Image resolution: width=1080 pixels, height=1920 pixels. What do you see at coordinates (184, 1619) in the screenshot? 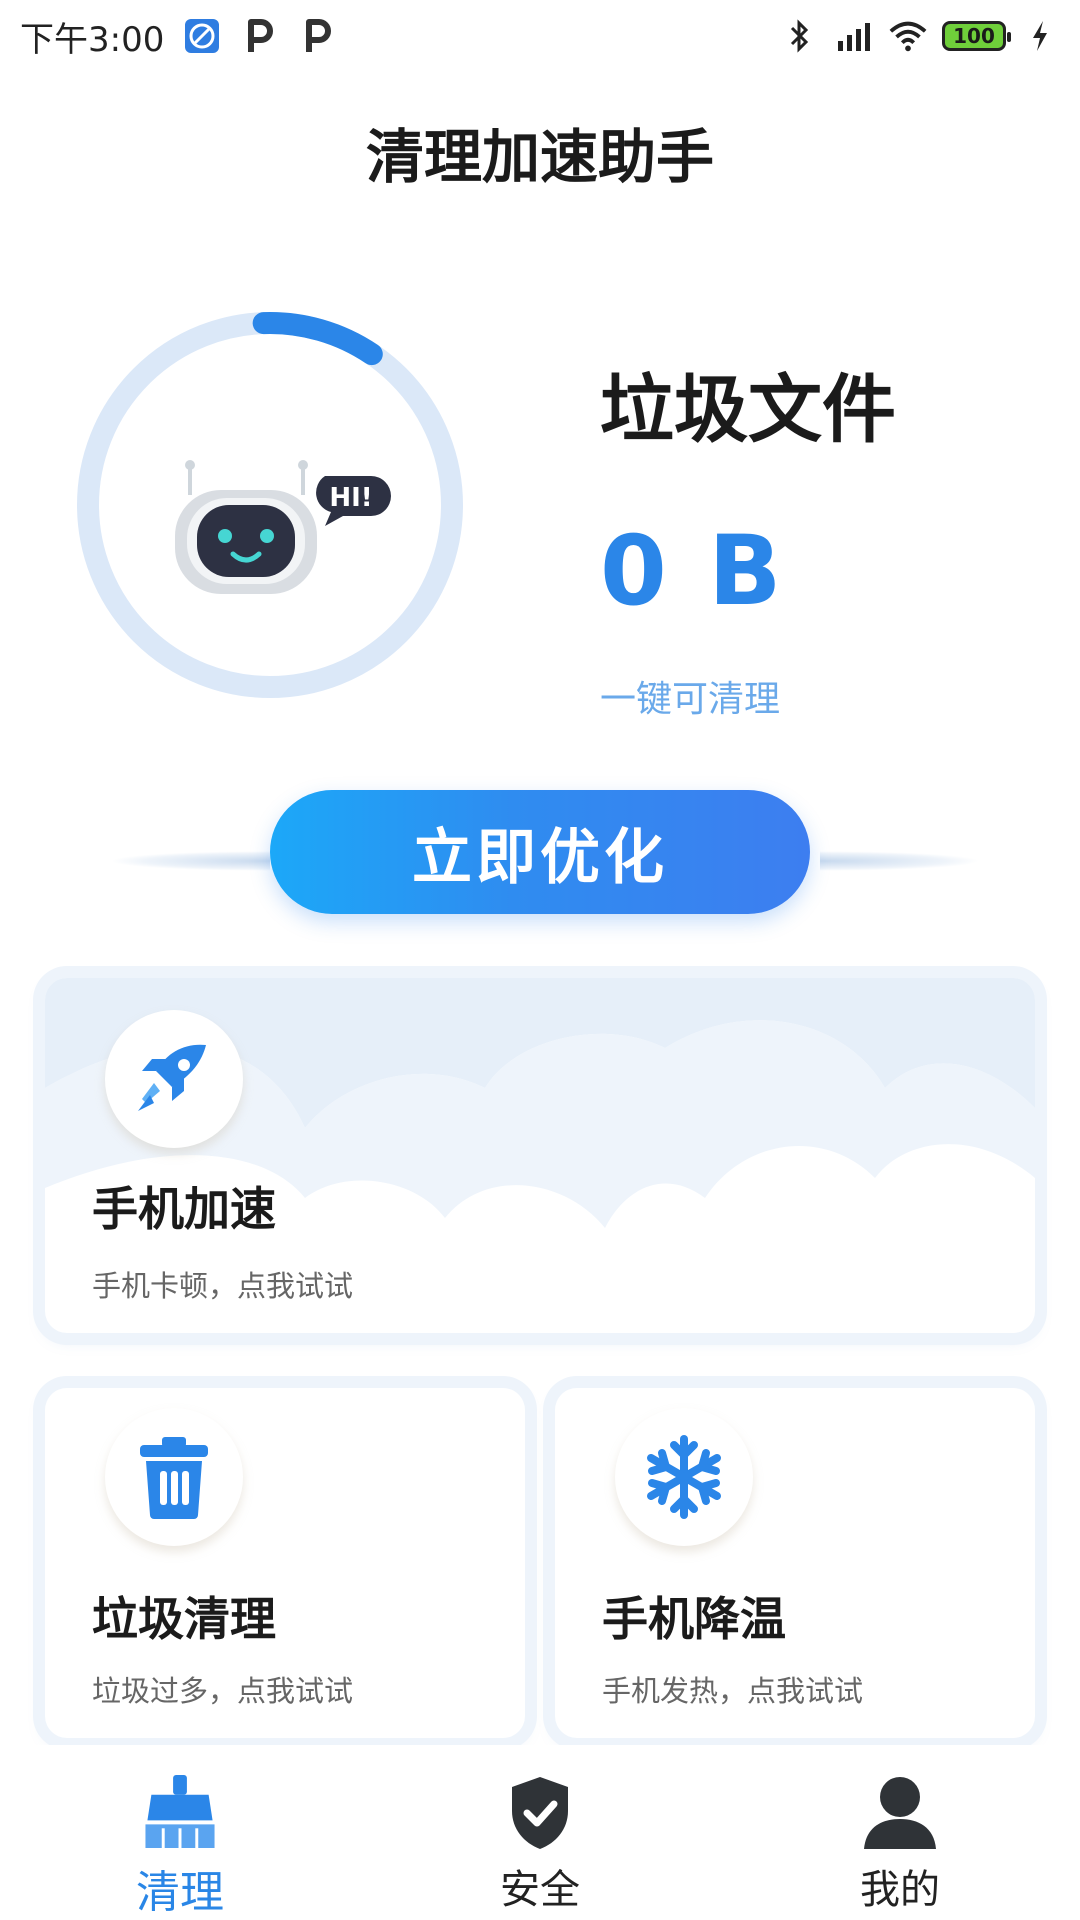
I see `junk-clean-title: 垃圾清理` at bounding box center [184, 1619].